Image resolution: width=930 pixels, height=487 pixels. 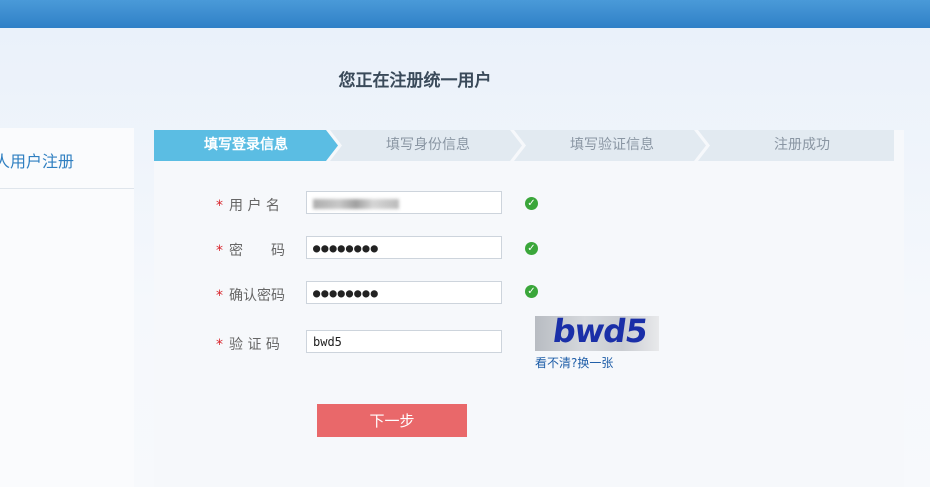 I want to click on step-login-info: 填写登录信息, so click(x=246, y=145).